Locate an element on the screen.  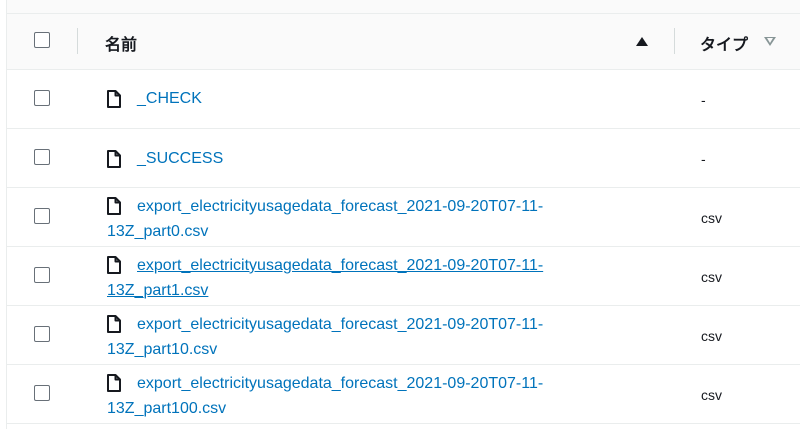
select-all-checkbox is located at coordinates (42, 40).